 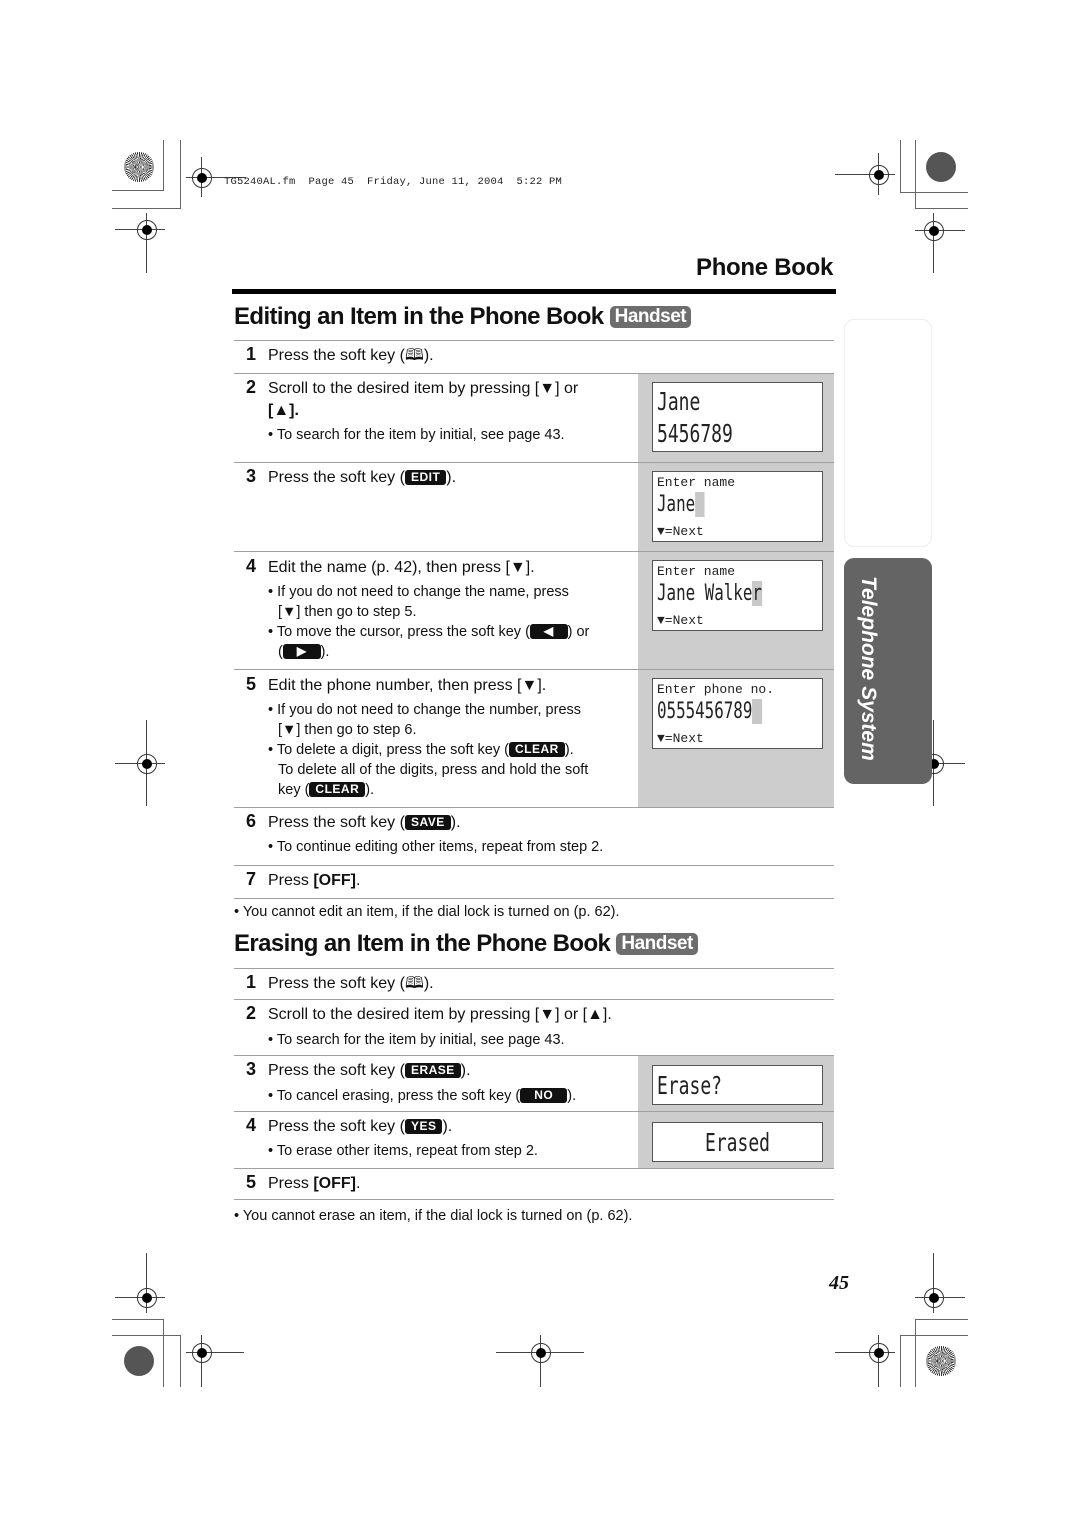 I want to click on lcd-display-enter-name: Enter name Jane ▼=Next, so click(x=737, y=506).